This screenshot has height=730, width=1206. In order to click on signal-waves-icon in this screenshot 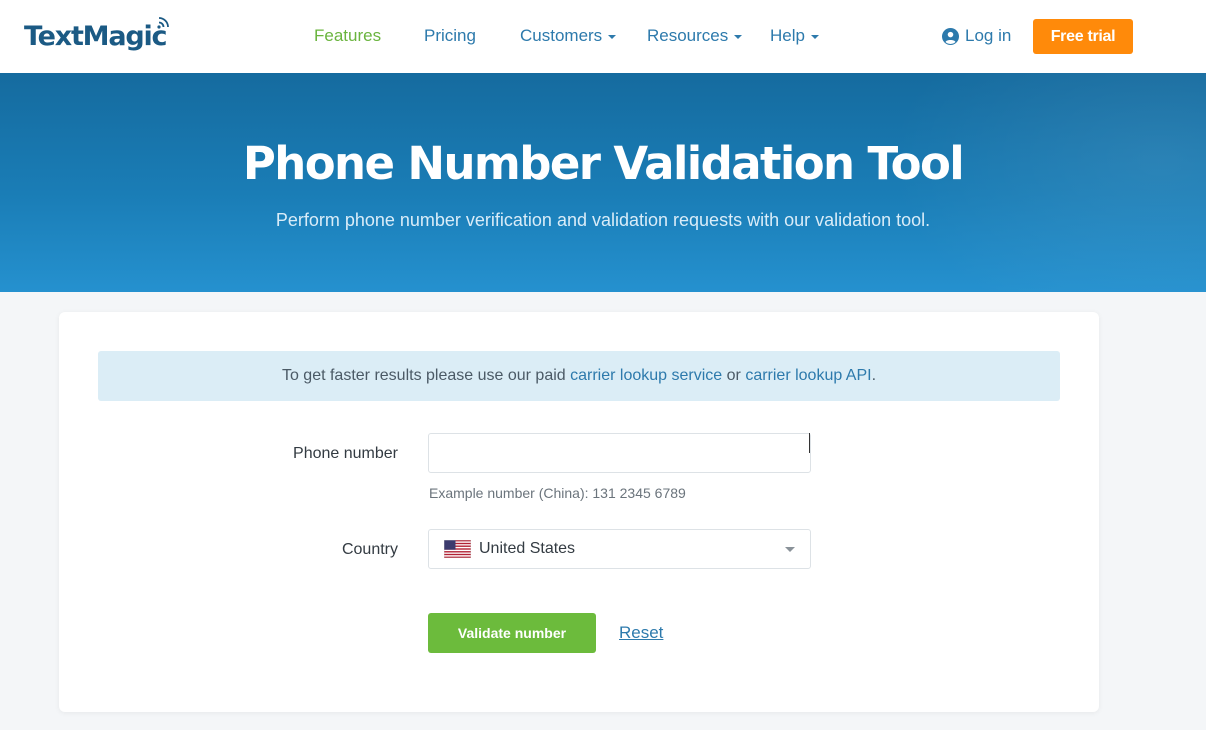, I will do `click(163, 23)`.